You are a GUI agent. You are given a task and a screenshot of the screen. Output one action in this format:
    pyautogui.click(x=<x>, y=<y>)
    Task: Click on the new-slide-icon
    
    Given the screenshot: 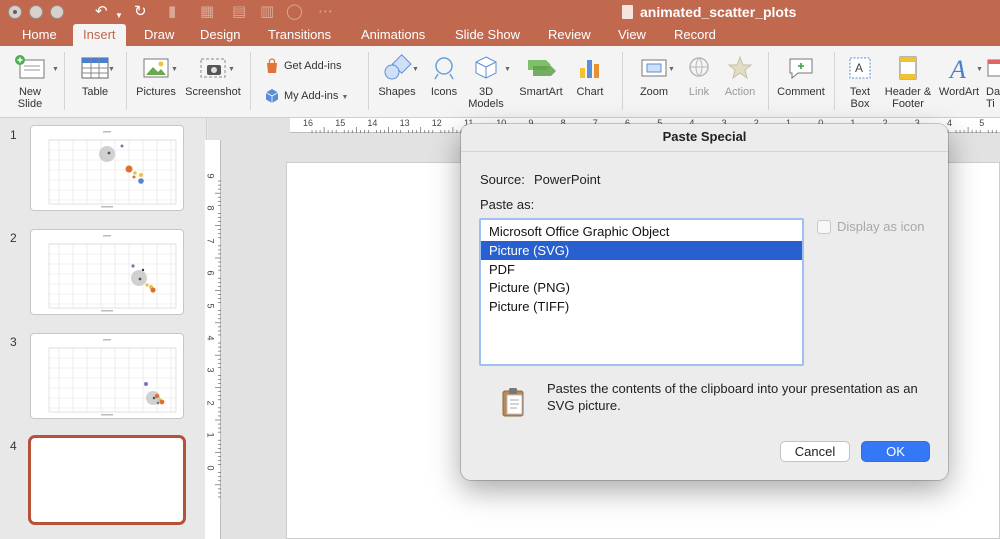 What is the action you would take?
    pyautogui.click(x=30, y=67)
    